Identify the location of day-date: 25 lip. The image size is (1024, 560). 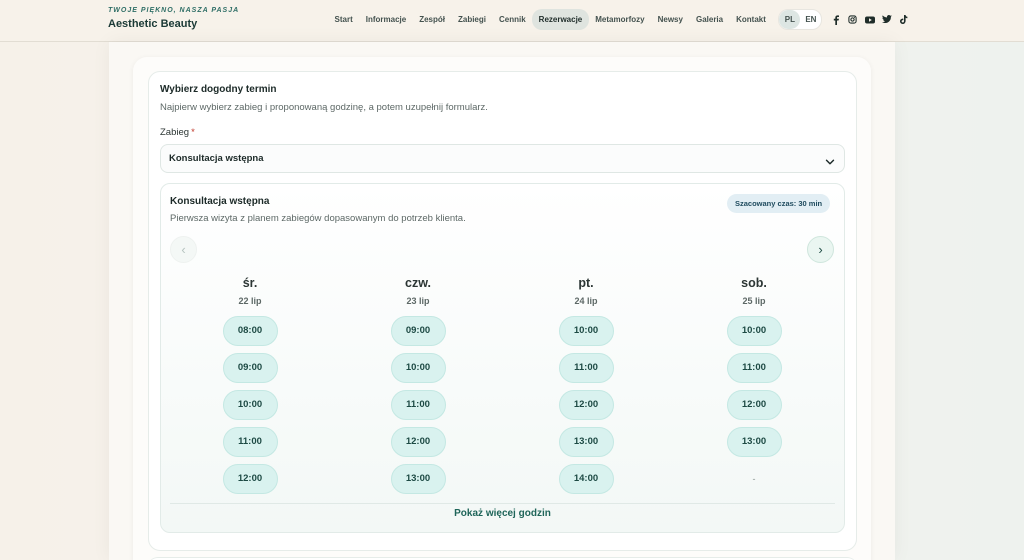
(754, 301).